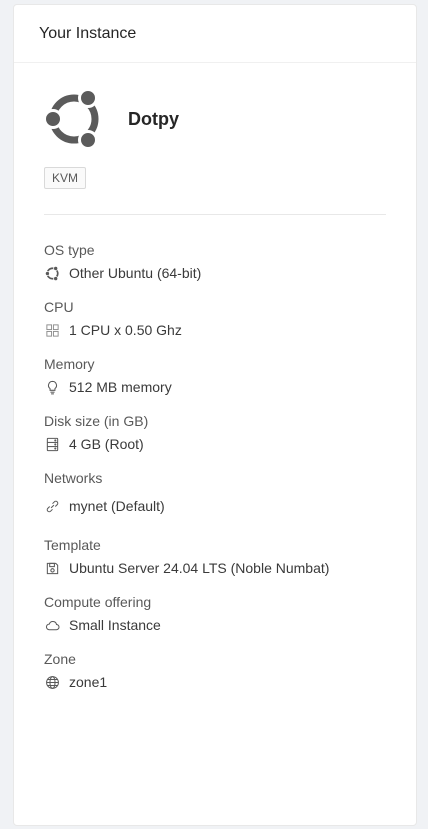 The height and width of the screenshot is (829, 428). What do you see at coordinates (153, 118) in the screenshot?
I see `instance-name: Dotpy` at bounding box center [153, 118].